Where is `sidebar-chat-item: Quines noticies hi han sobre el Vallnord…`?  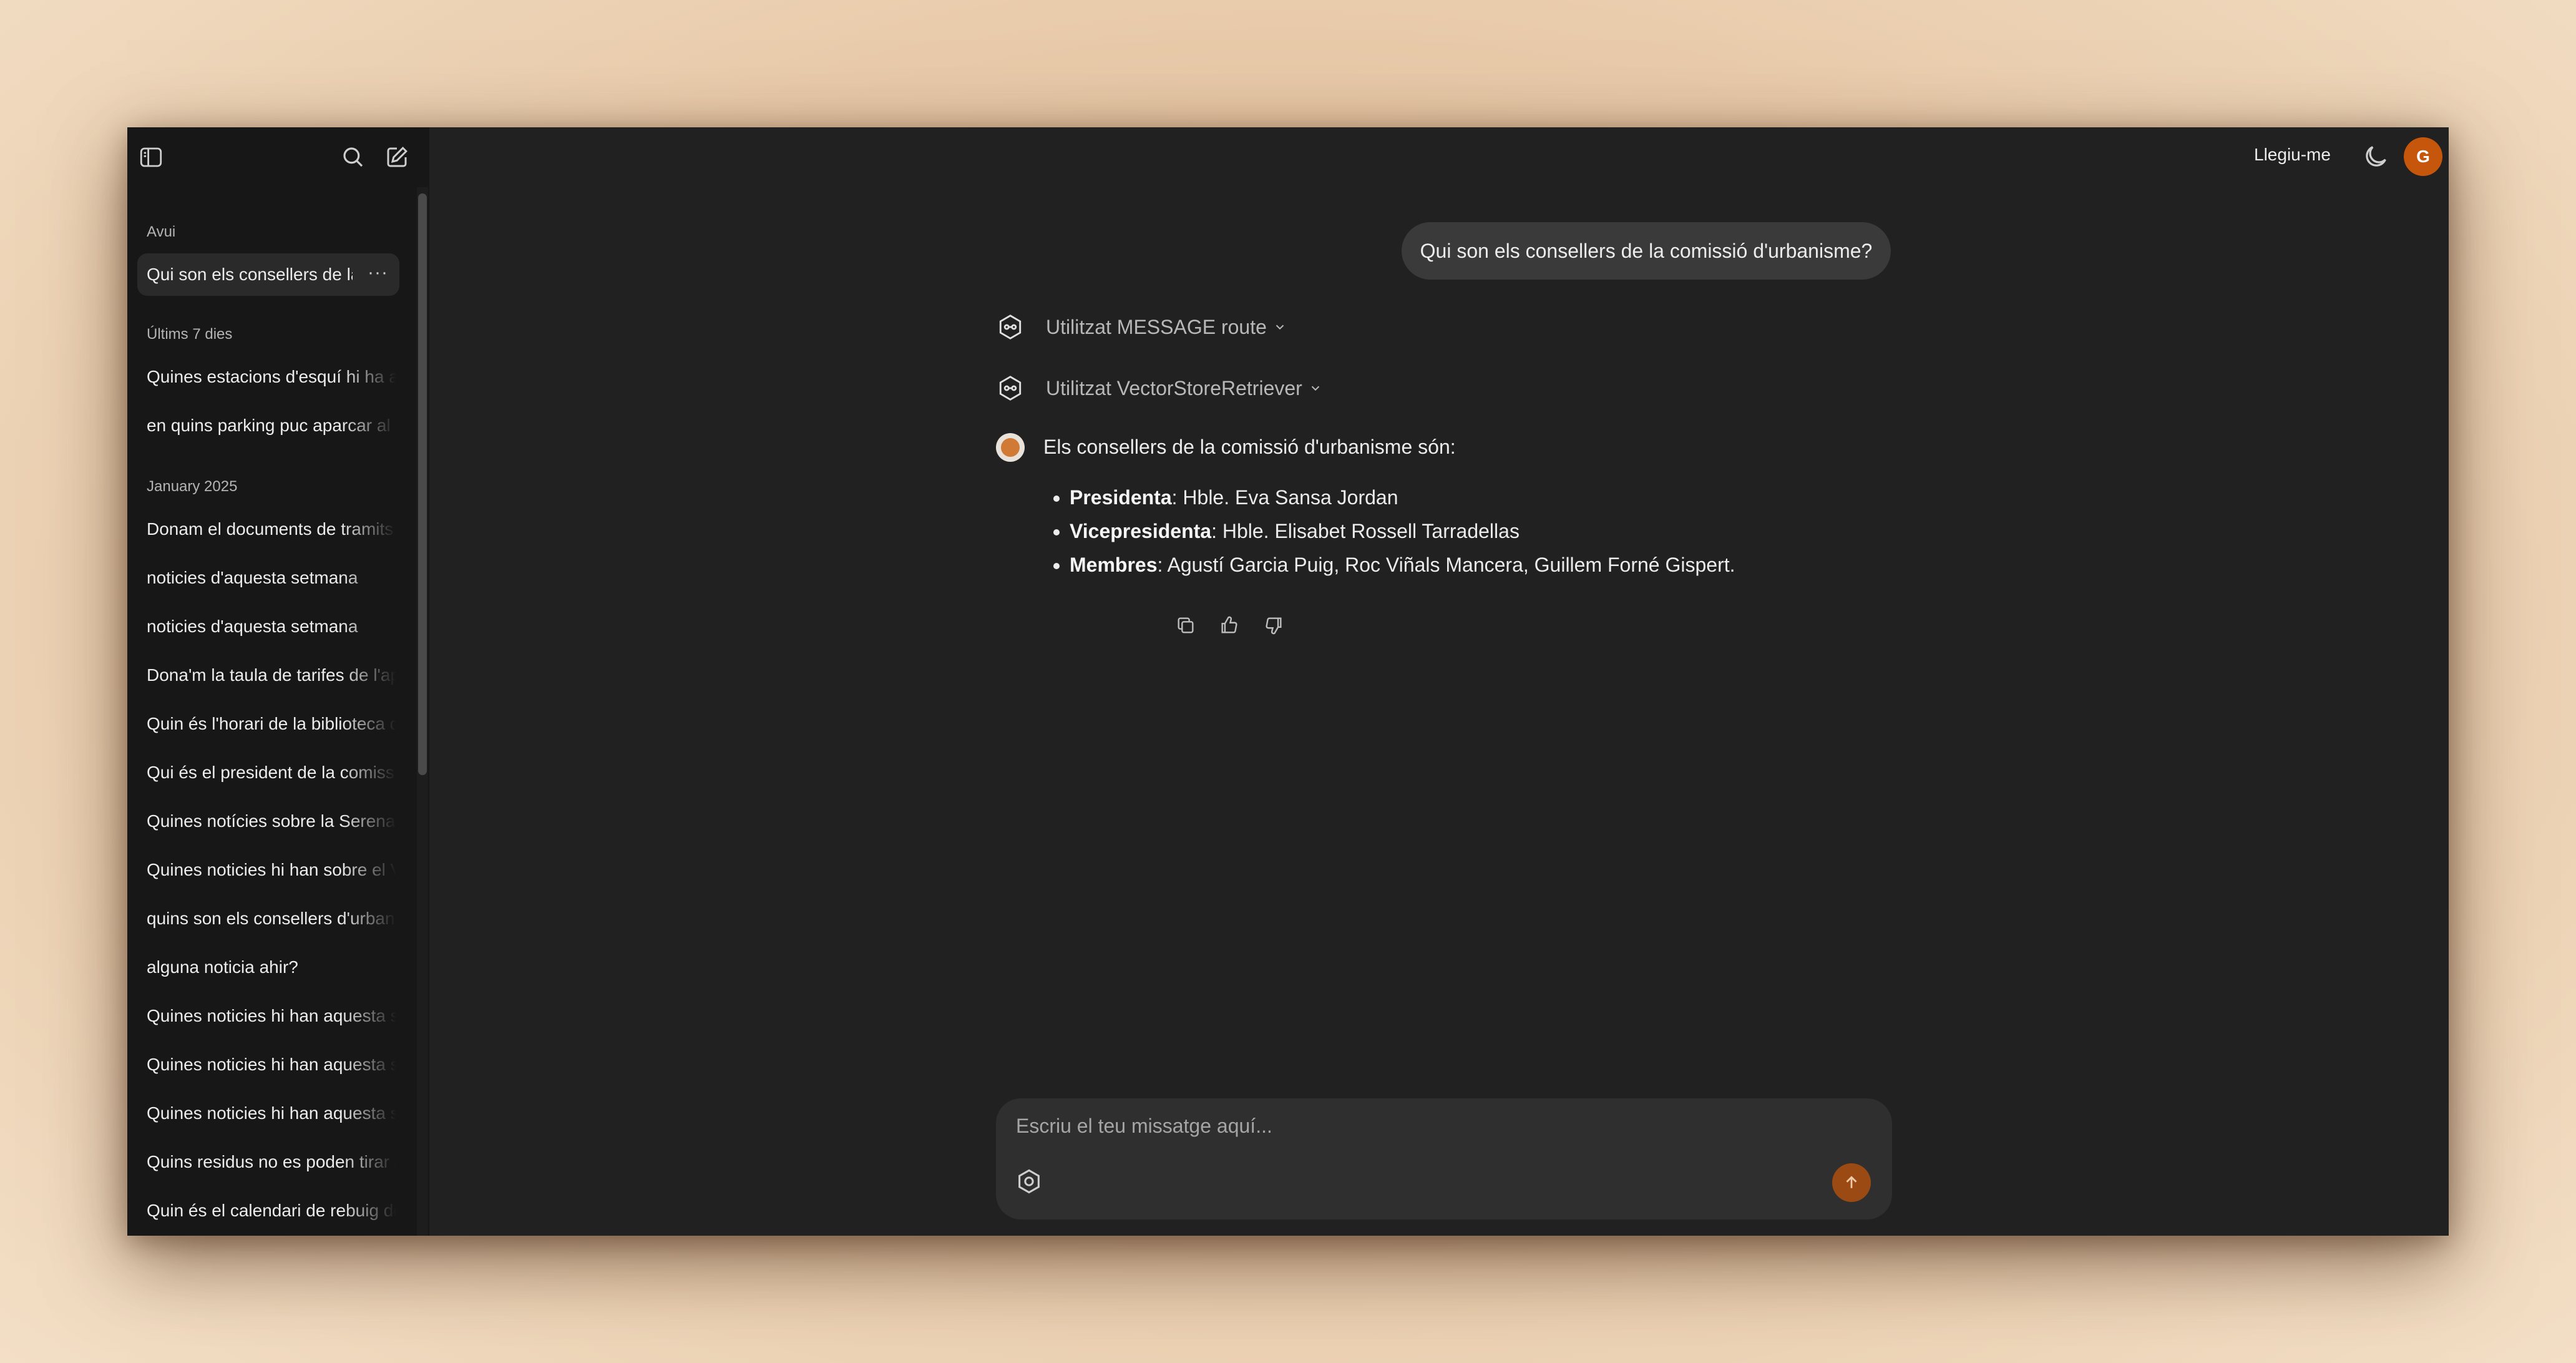 sidebar-chat-item: Quines noticies hi han sobre el Vallnord… is located at coordinates (268, 870).